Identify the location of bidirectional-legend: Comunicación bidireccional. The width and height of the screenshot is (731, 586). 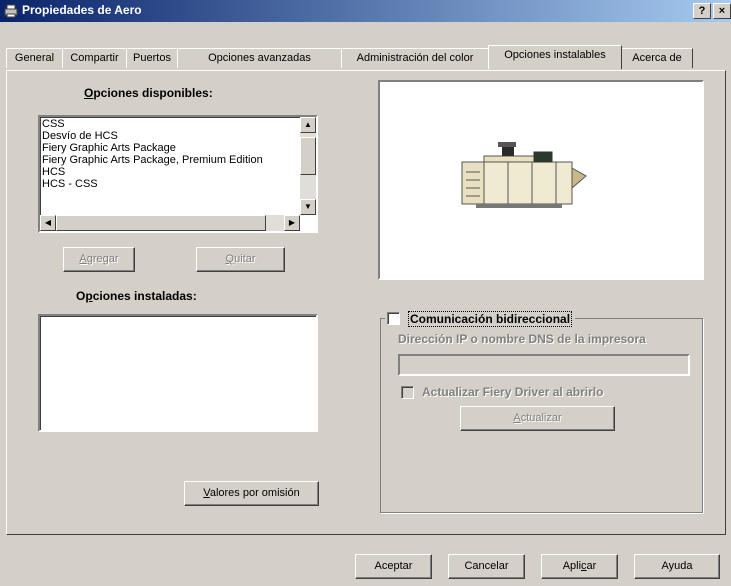
(480, 319).